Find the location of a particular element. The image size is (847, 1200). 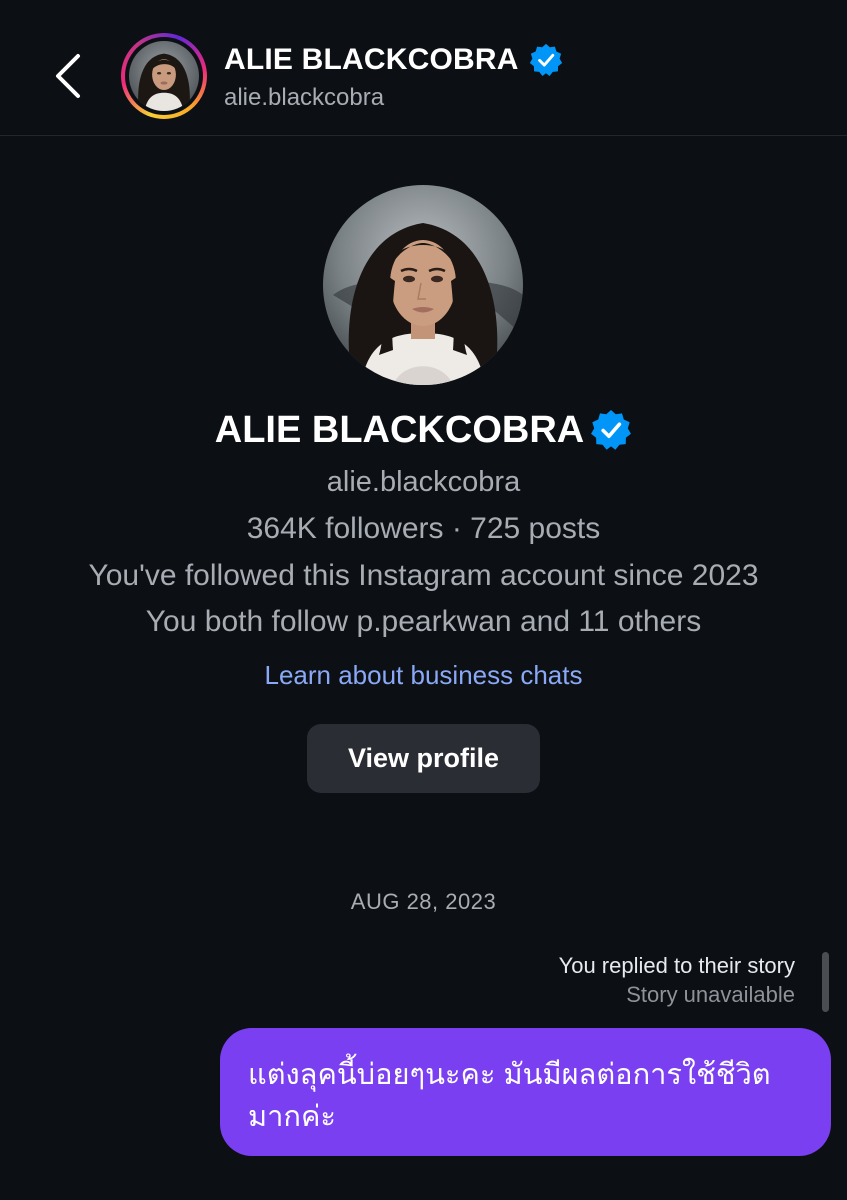

header-avatar is located at coordinates (164, 76).